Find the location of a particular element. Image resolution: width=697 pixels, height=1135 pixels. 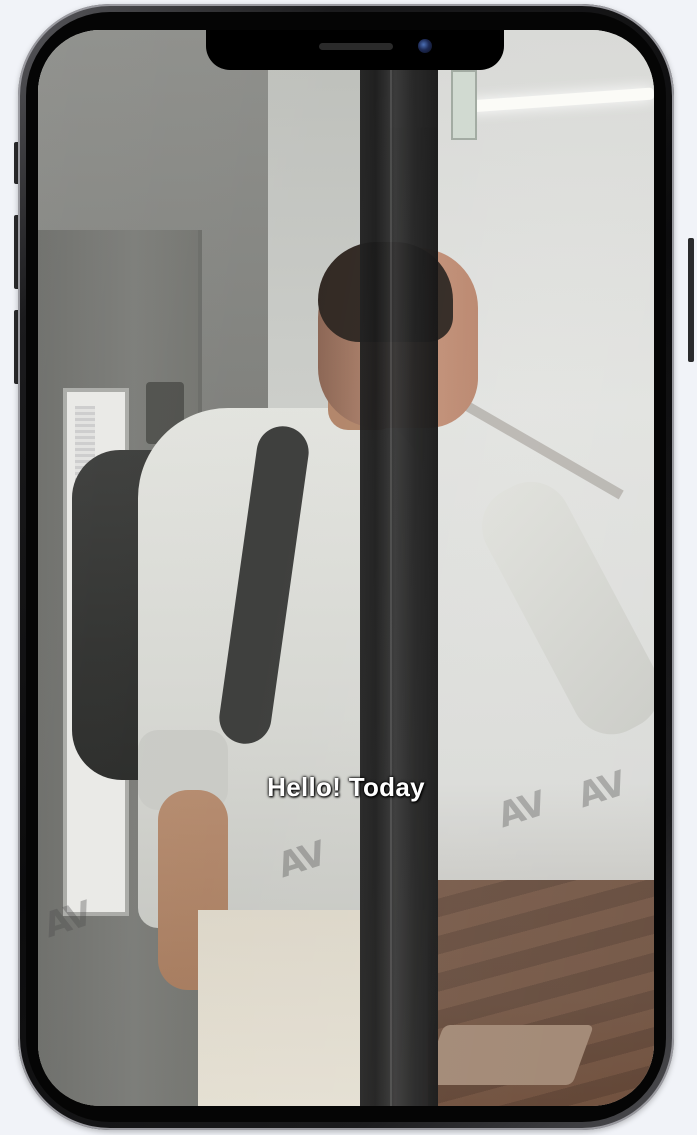

power-button is located at coordinates (691, 300).